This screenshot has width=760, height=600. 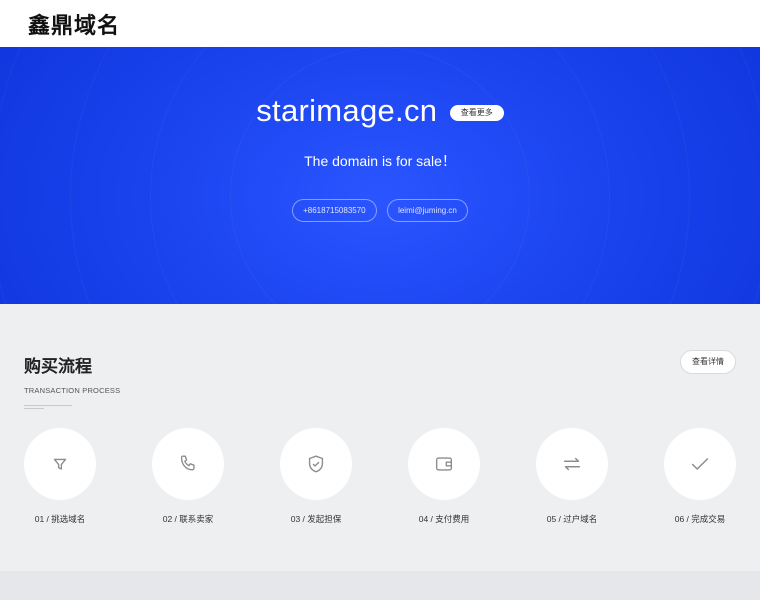 I want to click on filter-icon, so click(x=60, y=464).